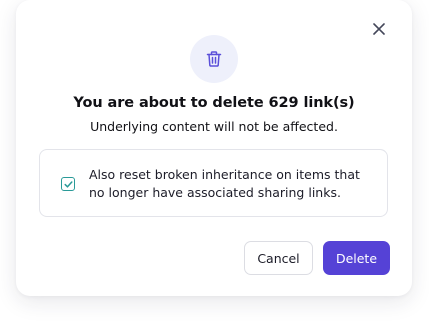 The height and width of the screenshot is (332, 429). I want to click on icon-badge, so click(214, 59).